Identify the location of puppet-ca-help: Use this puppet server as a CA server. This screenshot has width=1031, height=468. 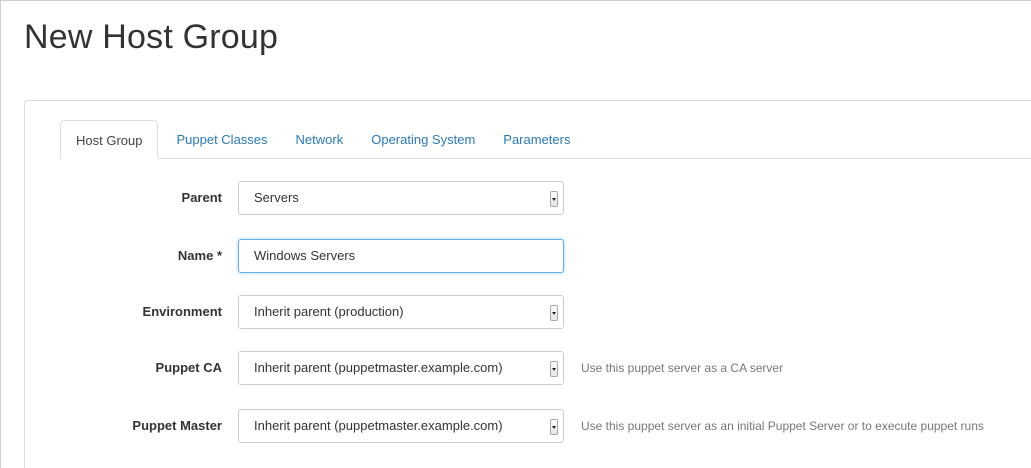
(682, 368).